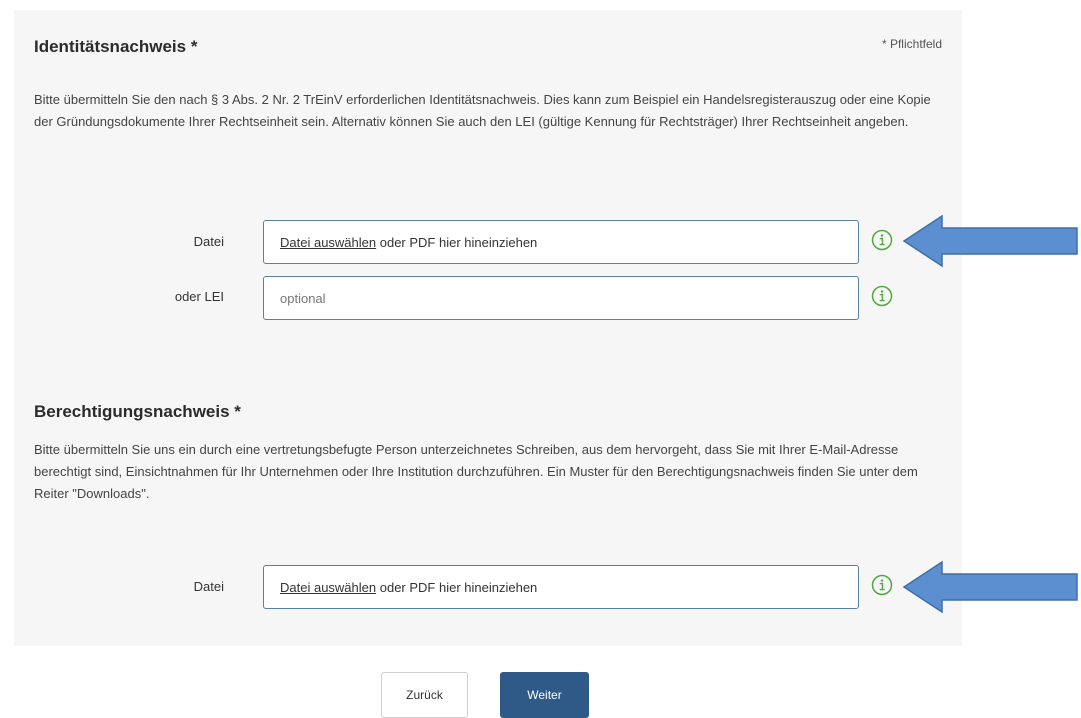 Image resolution: width=1081 pixels, height=718 pixels. What do you see at coordinates (911, 44) in the screenshot?
I see `required-field-note: * Pflichtfeld` at bounding box center [911, 44].